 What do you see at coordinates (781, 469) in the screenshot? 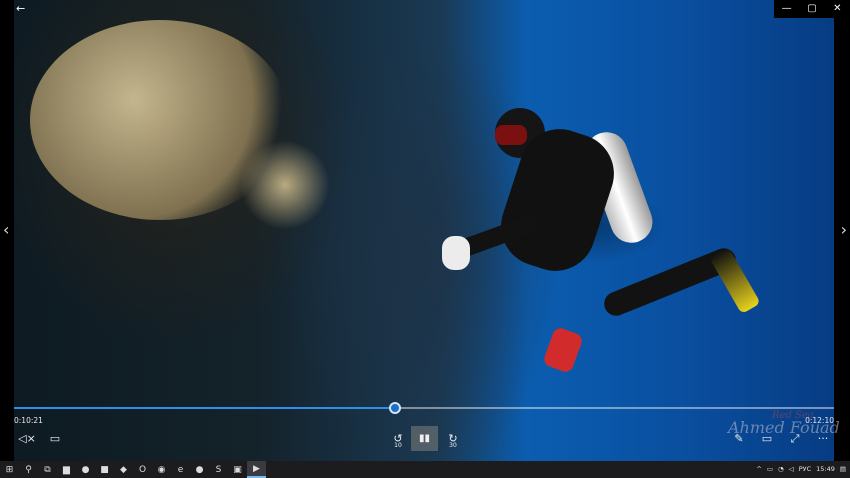
I see `network-icon: ◔` at bounding box center [781, 469].